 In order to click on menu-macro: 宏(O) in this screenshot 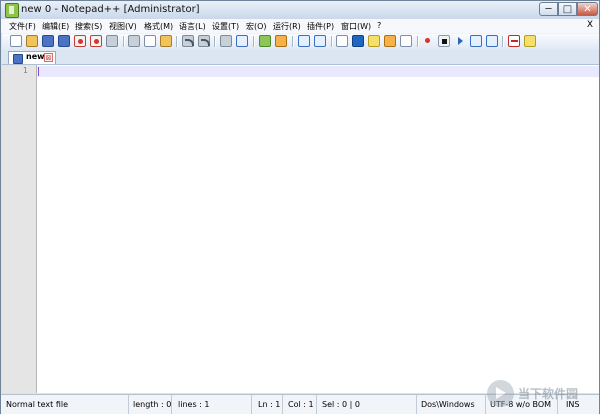, I will do `click(256, 26)`.